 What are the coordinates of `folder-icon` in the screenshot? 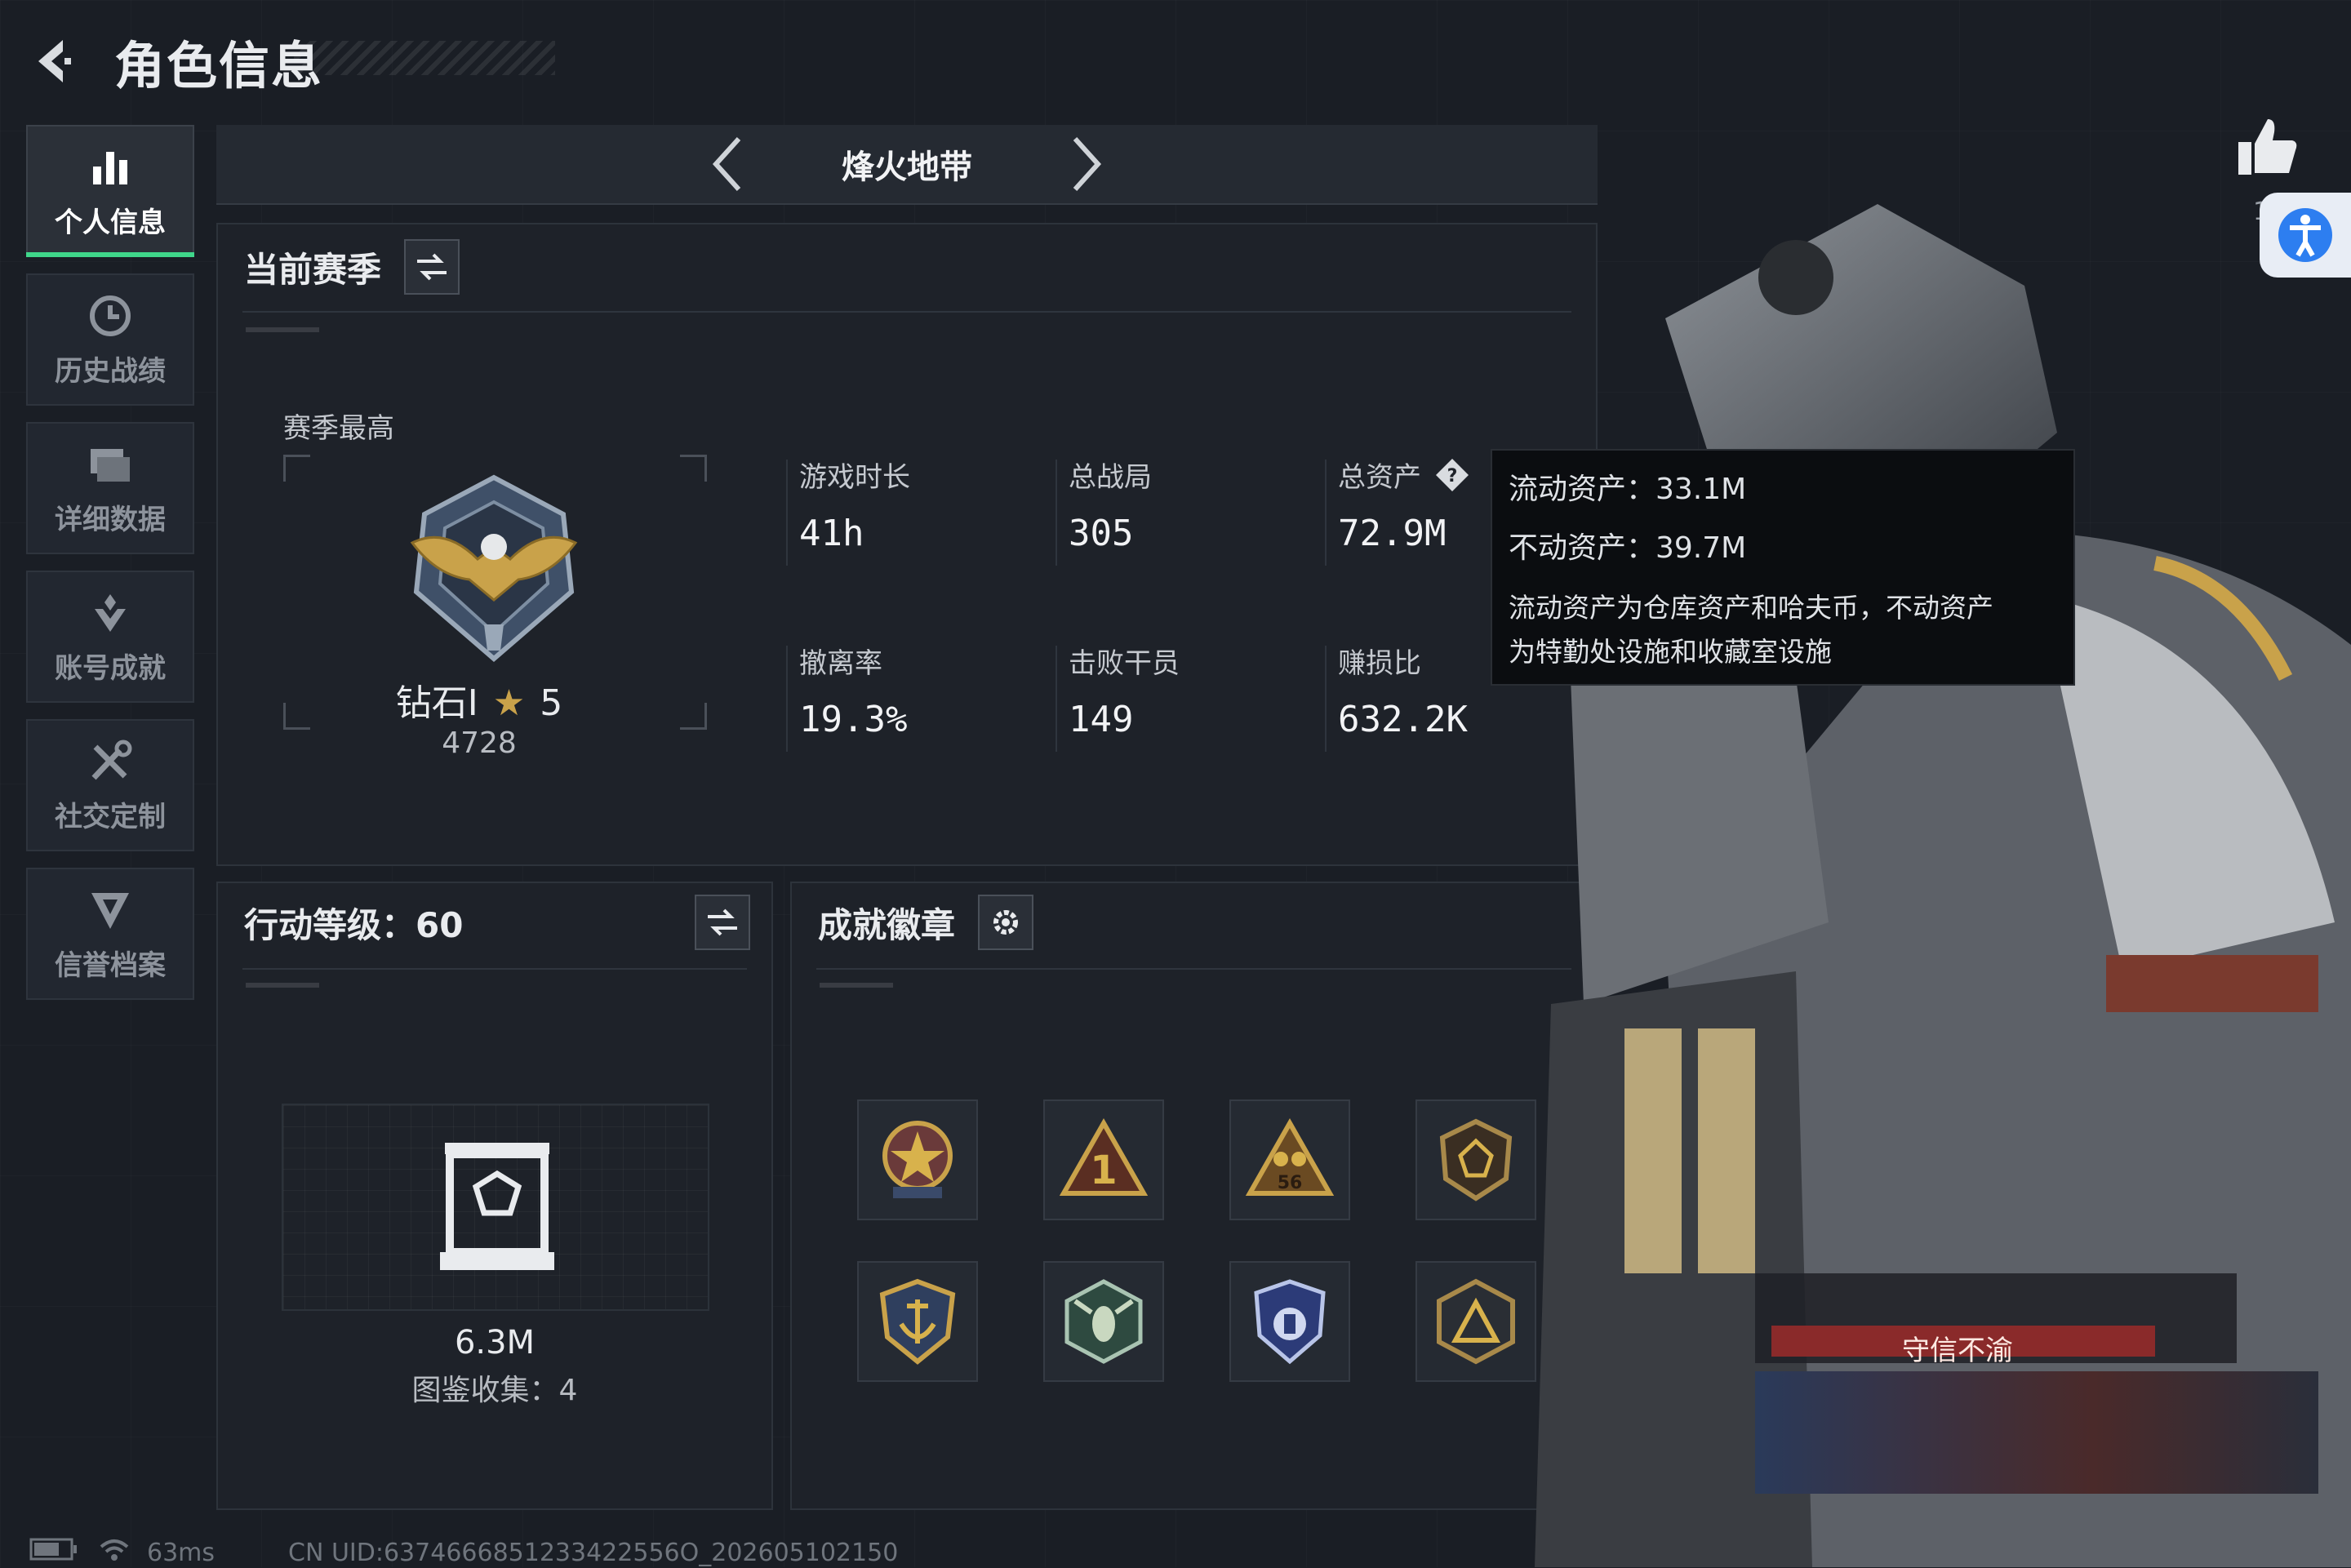 It's located at (111, 465).